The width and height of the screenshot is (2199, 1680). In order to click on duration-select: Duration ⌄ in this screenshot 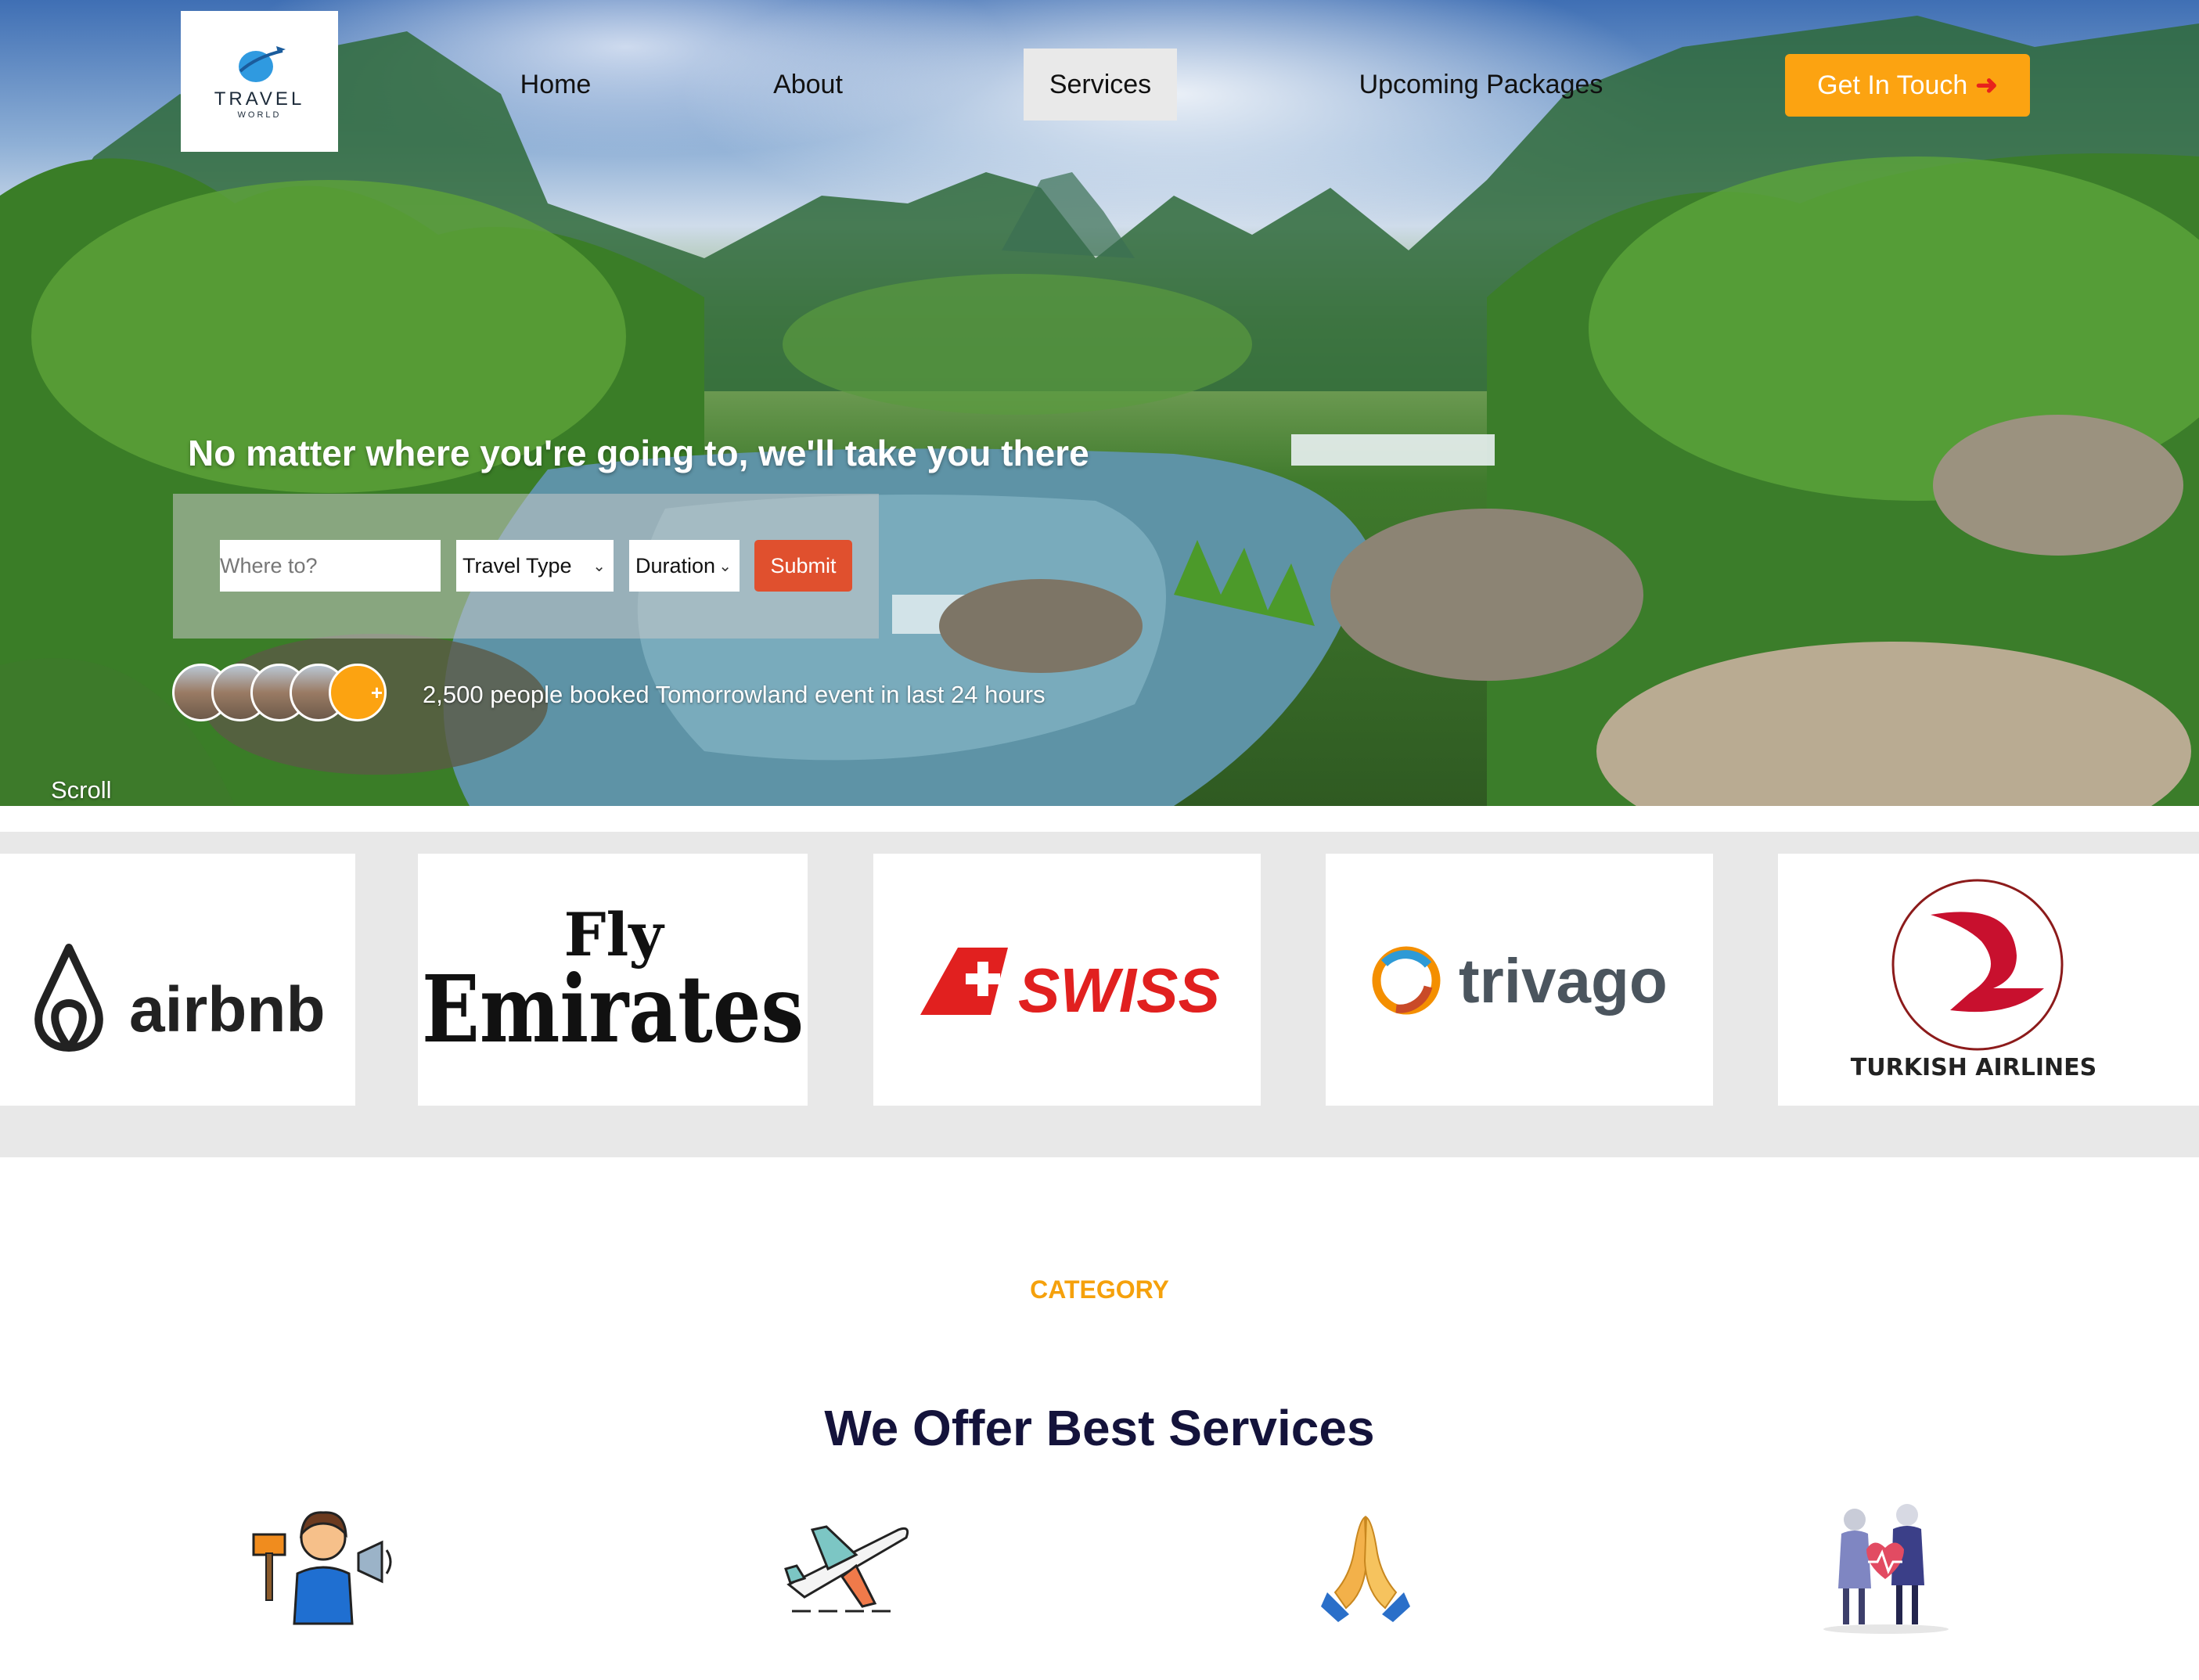, I will do `click(684, 566)`.